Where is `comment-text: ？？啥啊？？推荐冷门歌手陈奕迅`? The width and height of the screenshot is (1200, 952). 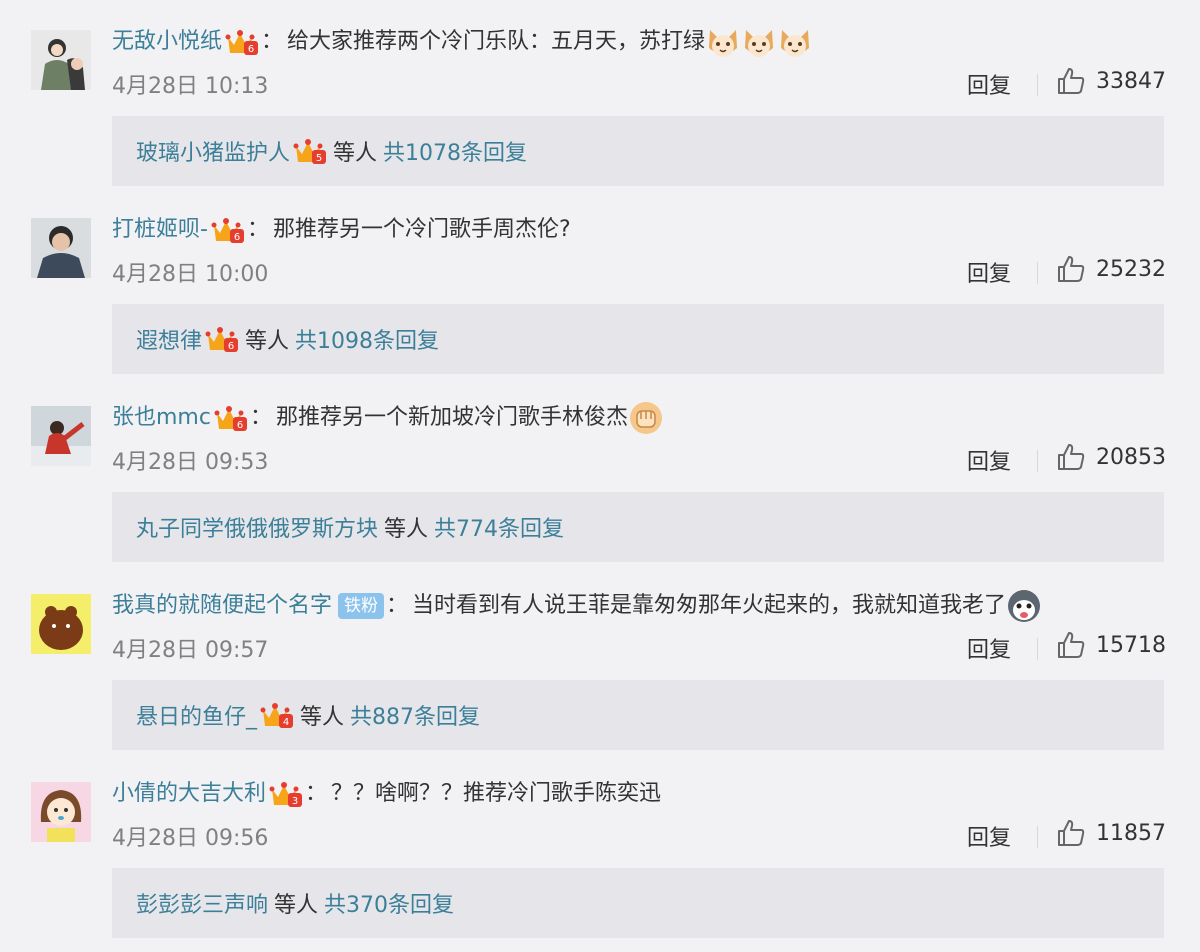
comment-text: ？？啥啊？？推荐冷门歌手陈奕迅 is located at coordinates (496, 793).